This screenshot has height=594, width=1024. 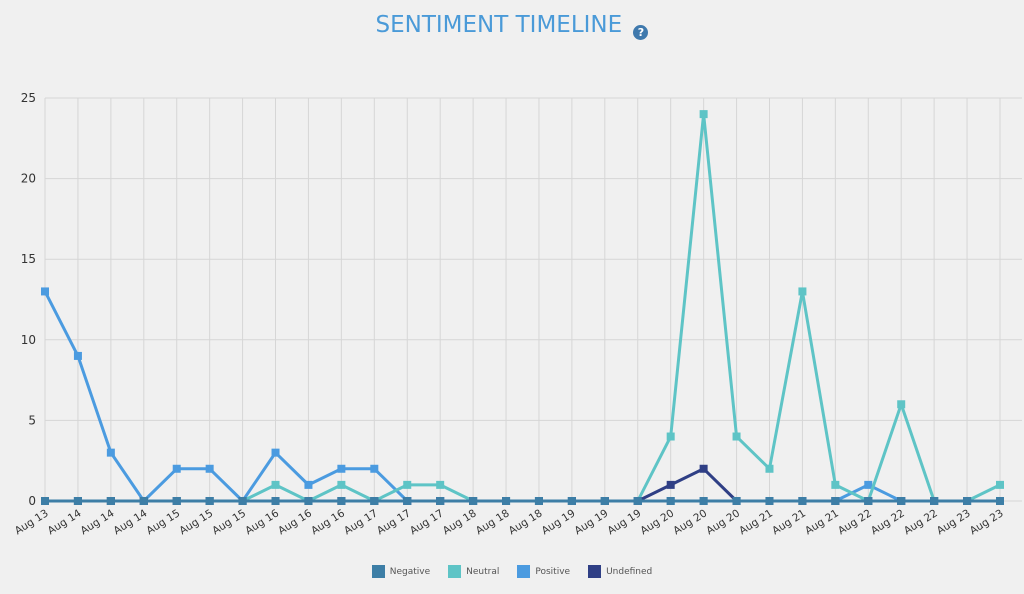 I want to click on y-tick-label: 0, so click(x=32, y=501).